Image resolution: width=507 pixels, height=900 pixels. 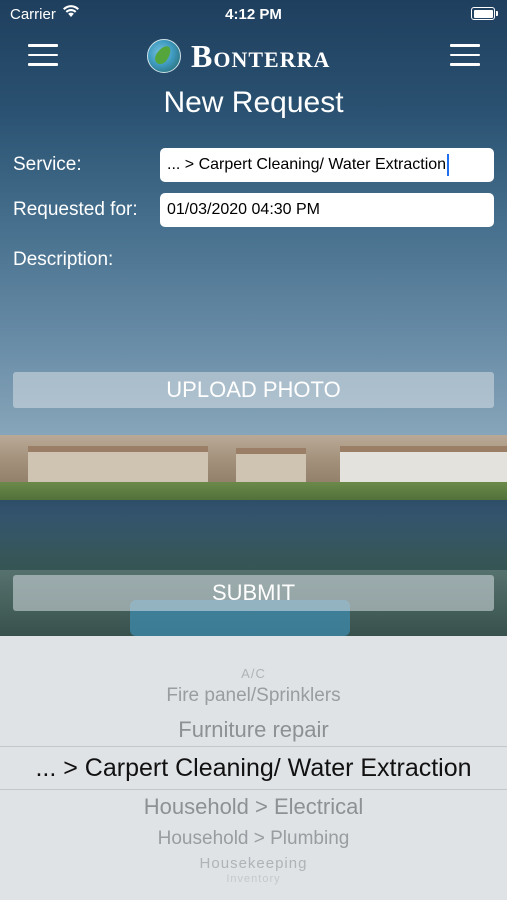 I want to click on picker-selection-line-top, so click(x=253, y=746).